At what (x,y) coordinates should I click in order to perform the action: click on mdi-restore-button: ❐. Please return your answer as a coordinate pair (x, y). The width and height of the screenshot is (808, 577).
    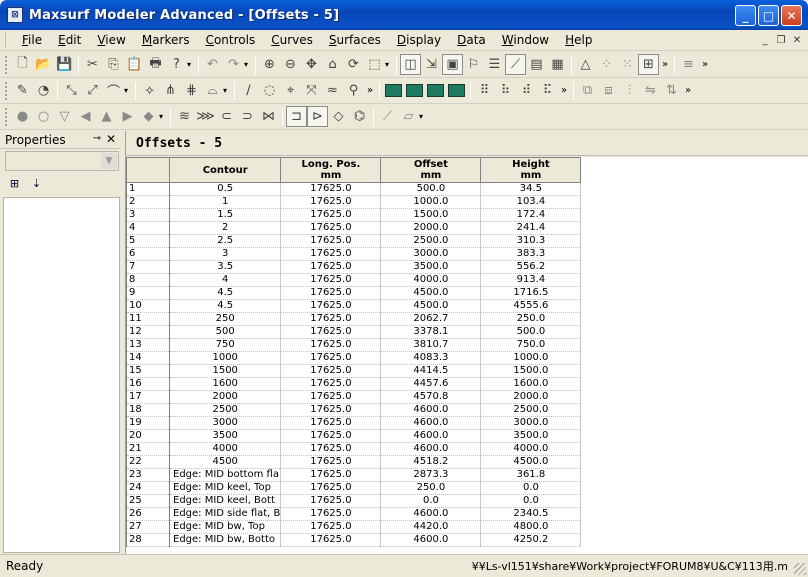
    Looking at the image, I should click on (781, 40).